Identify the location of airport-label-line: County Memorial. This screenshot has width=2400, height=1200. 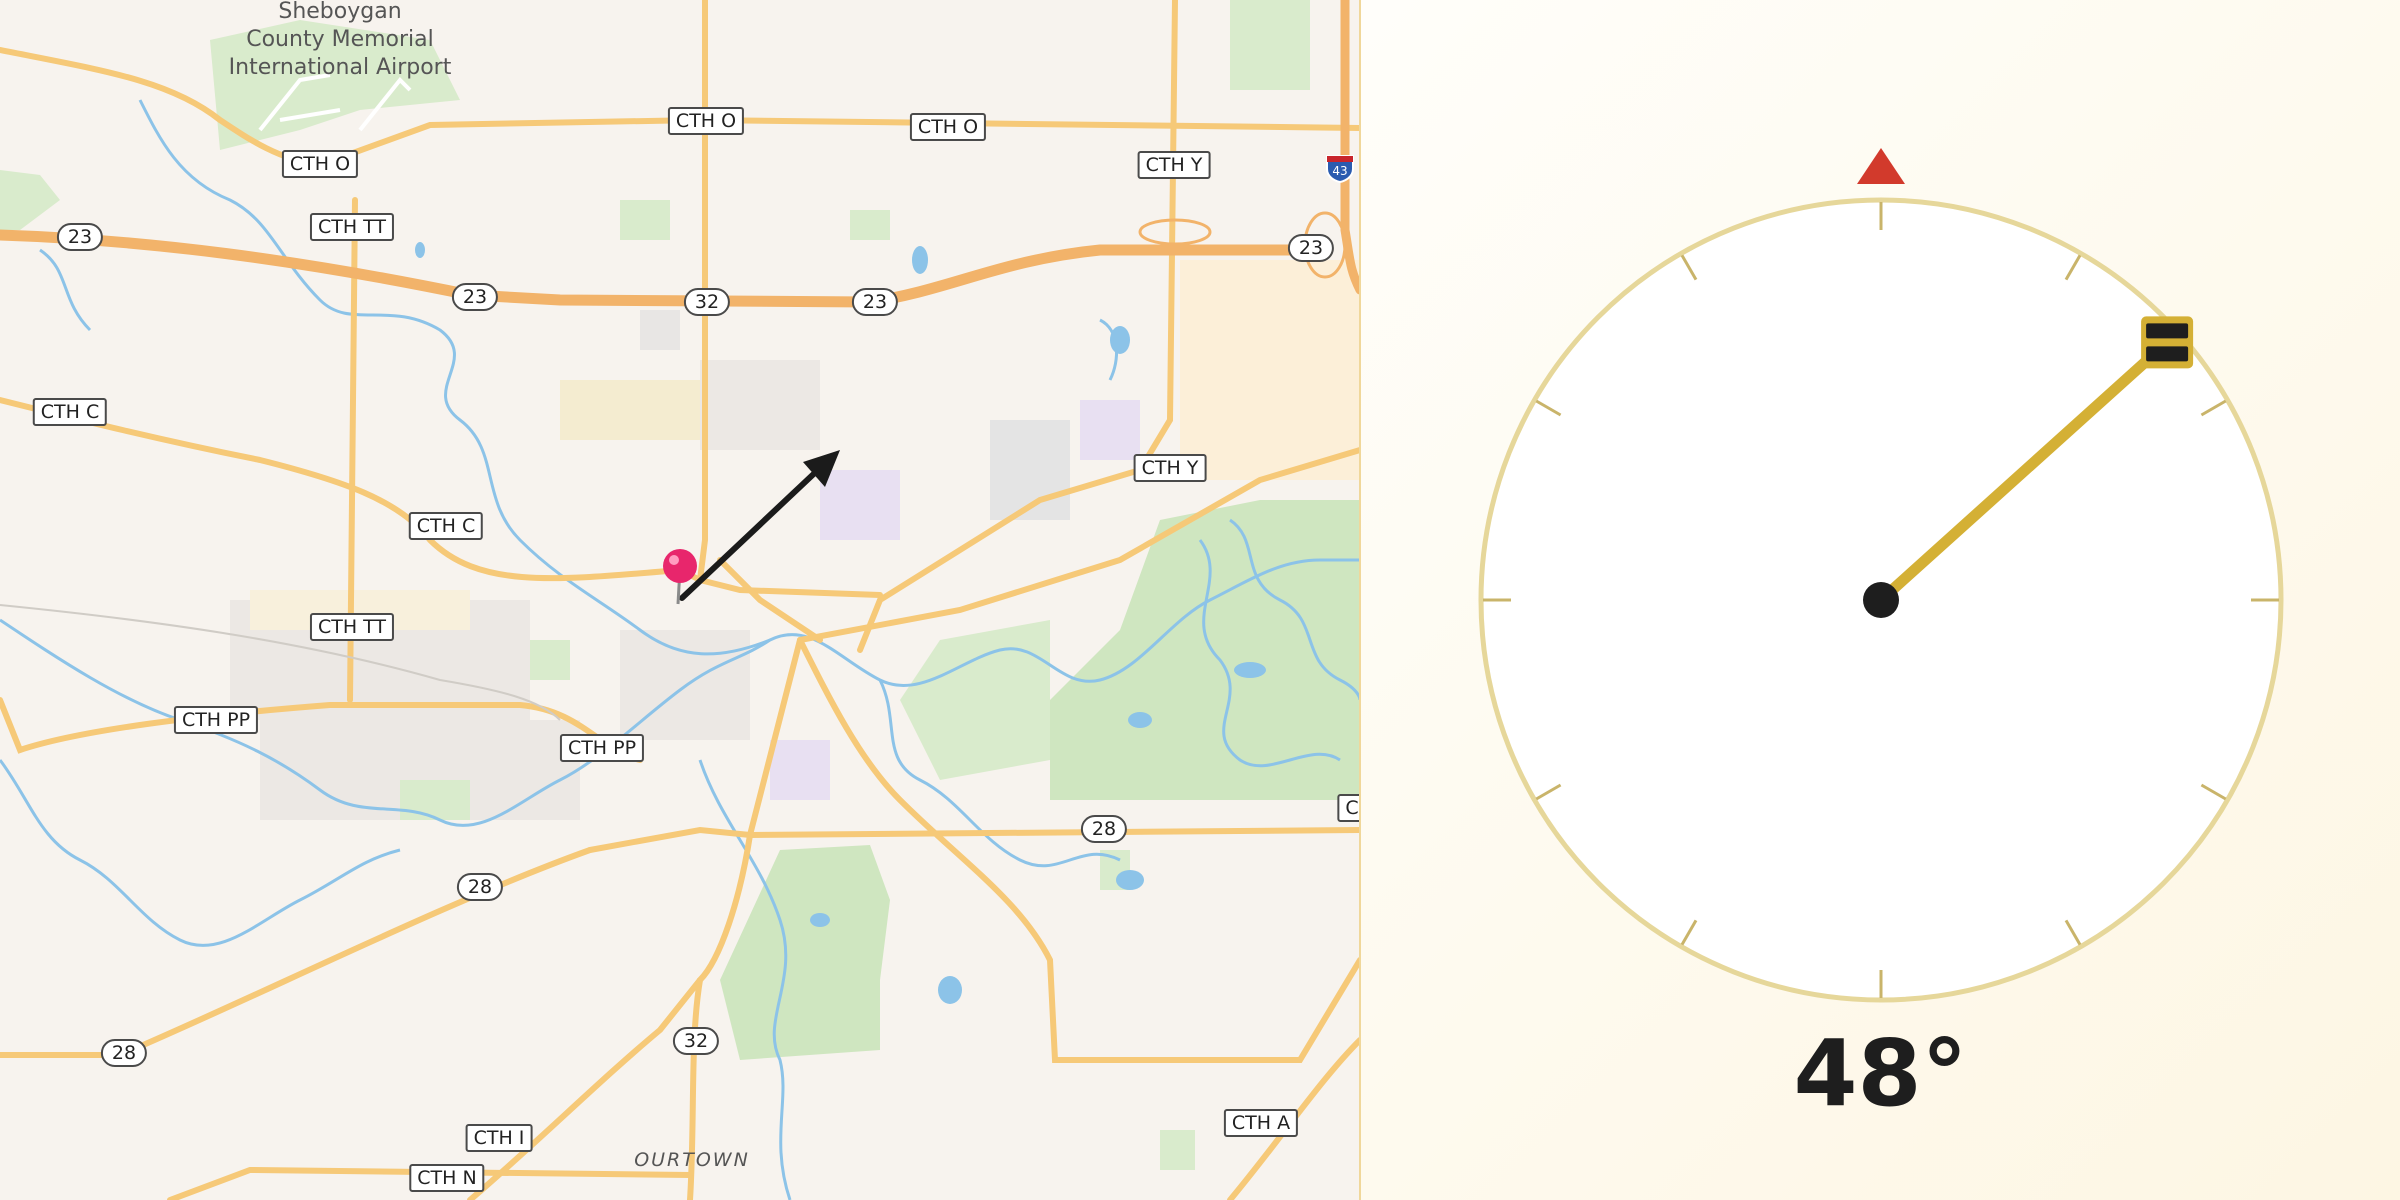
(340, 39).